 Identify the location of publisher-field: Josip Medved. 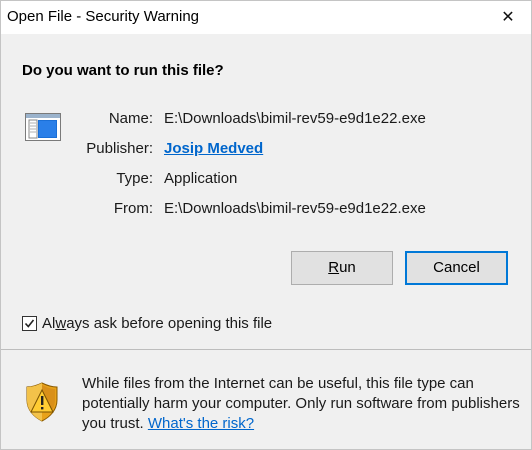
(213, 148).